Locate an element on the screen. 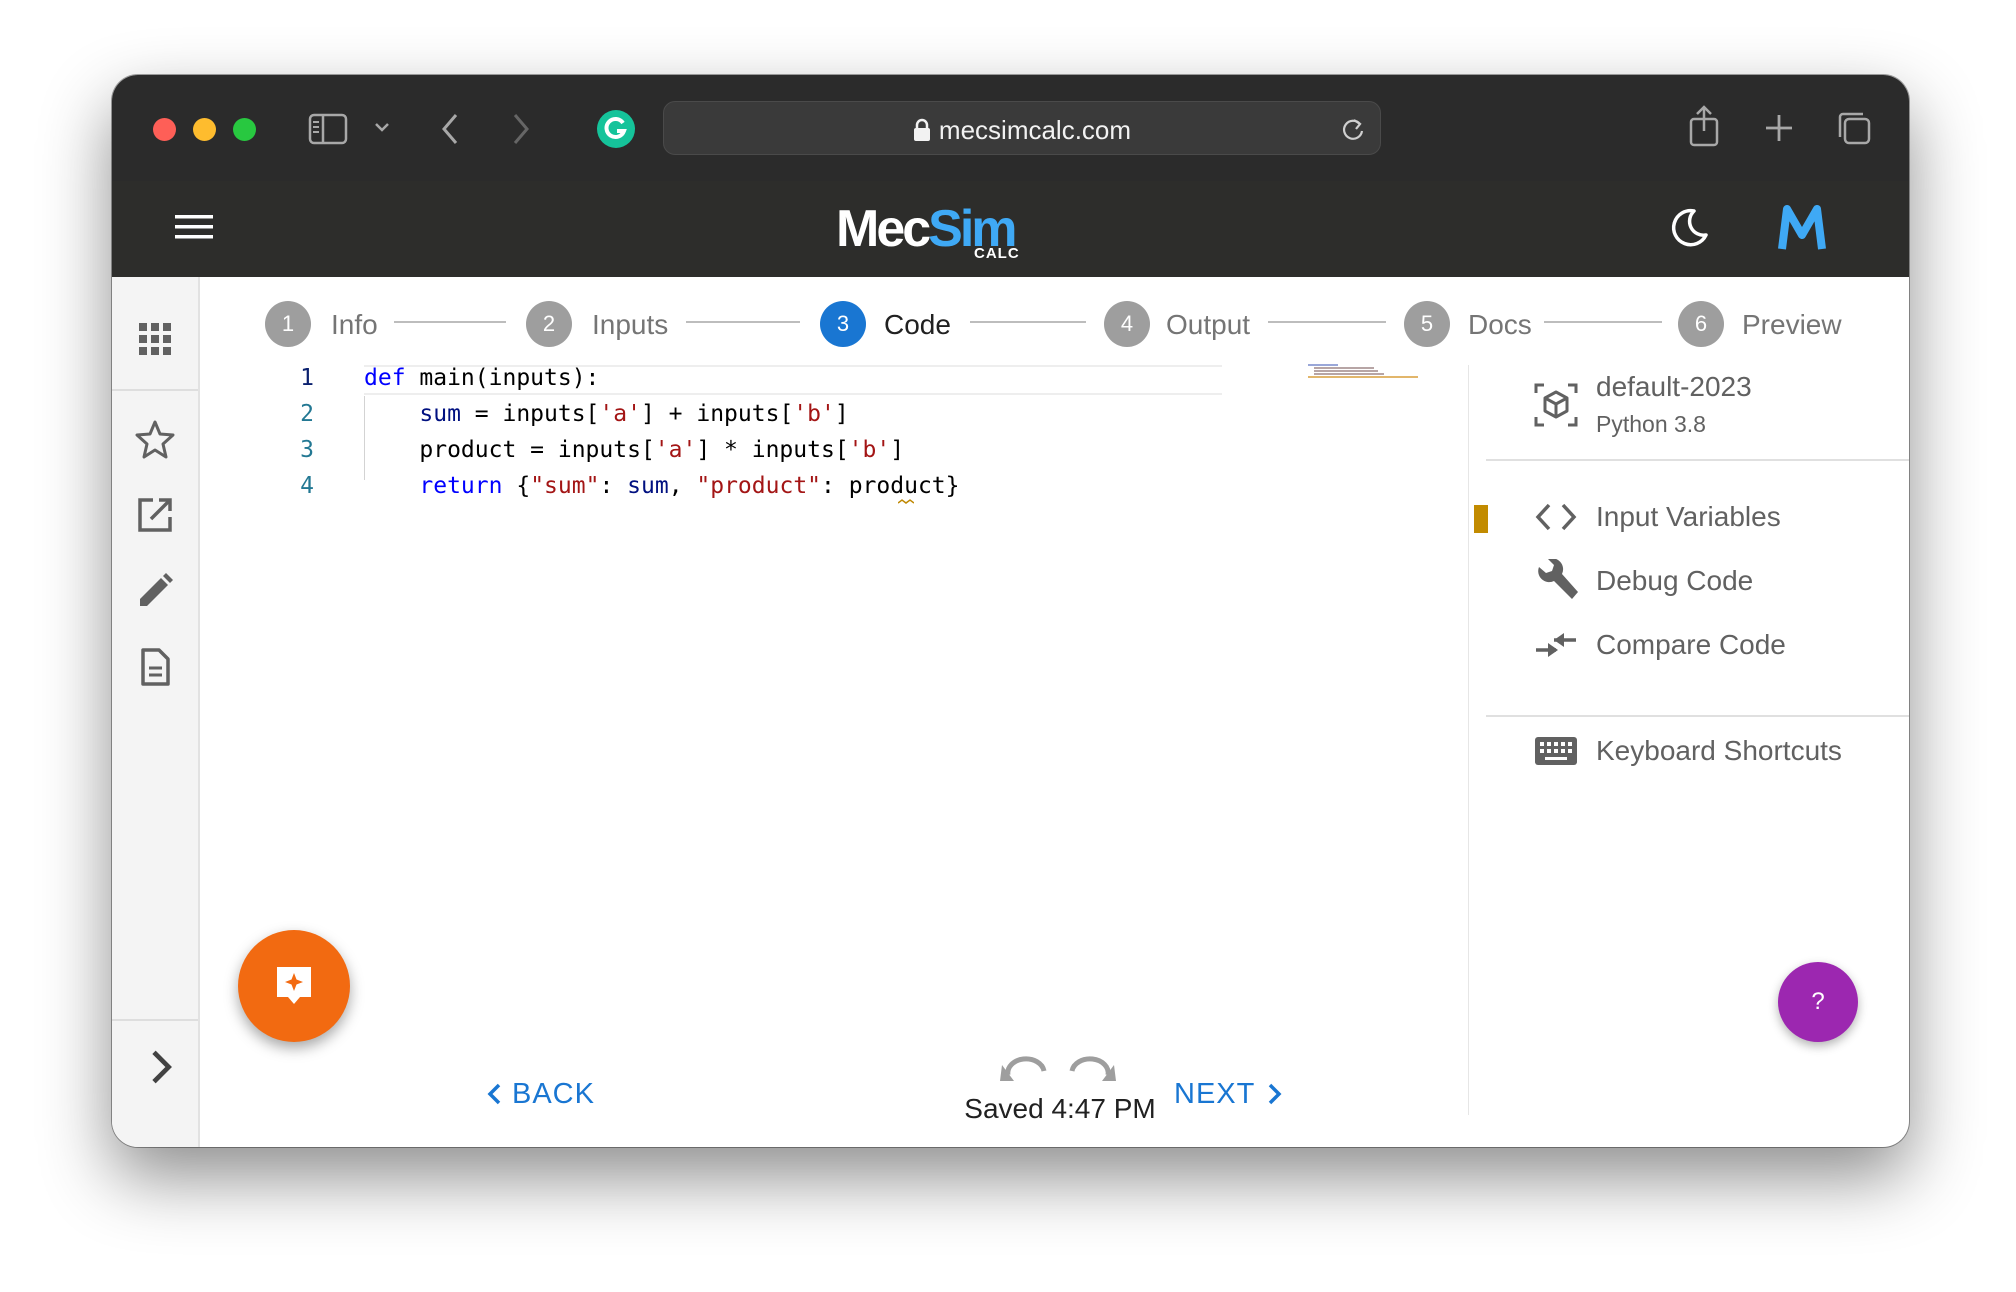 The width and height of the screenshot is (2016, 1292). back-button: BACK is located at coordinates (540, 1094).